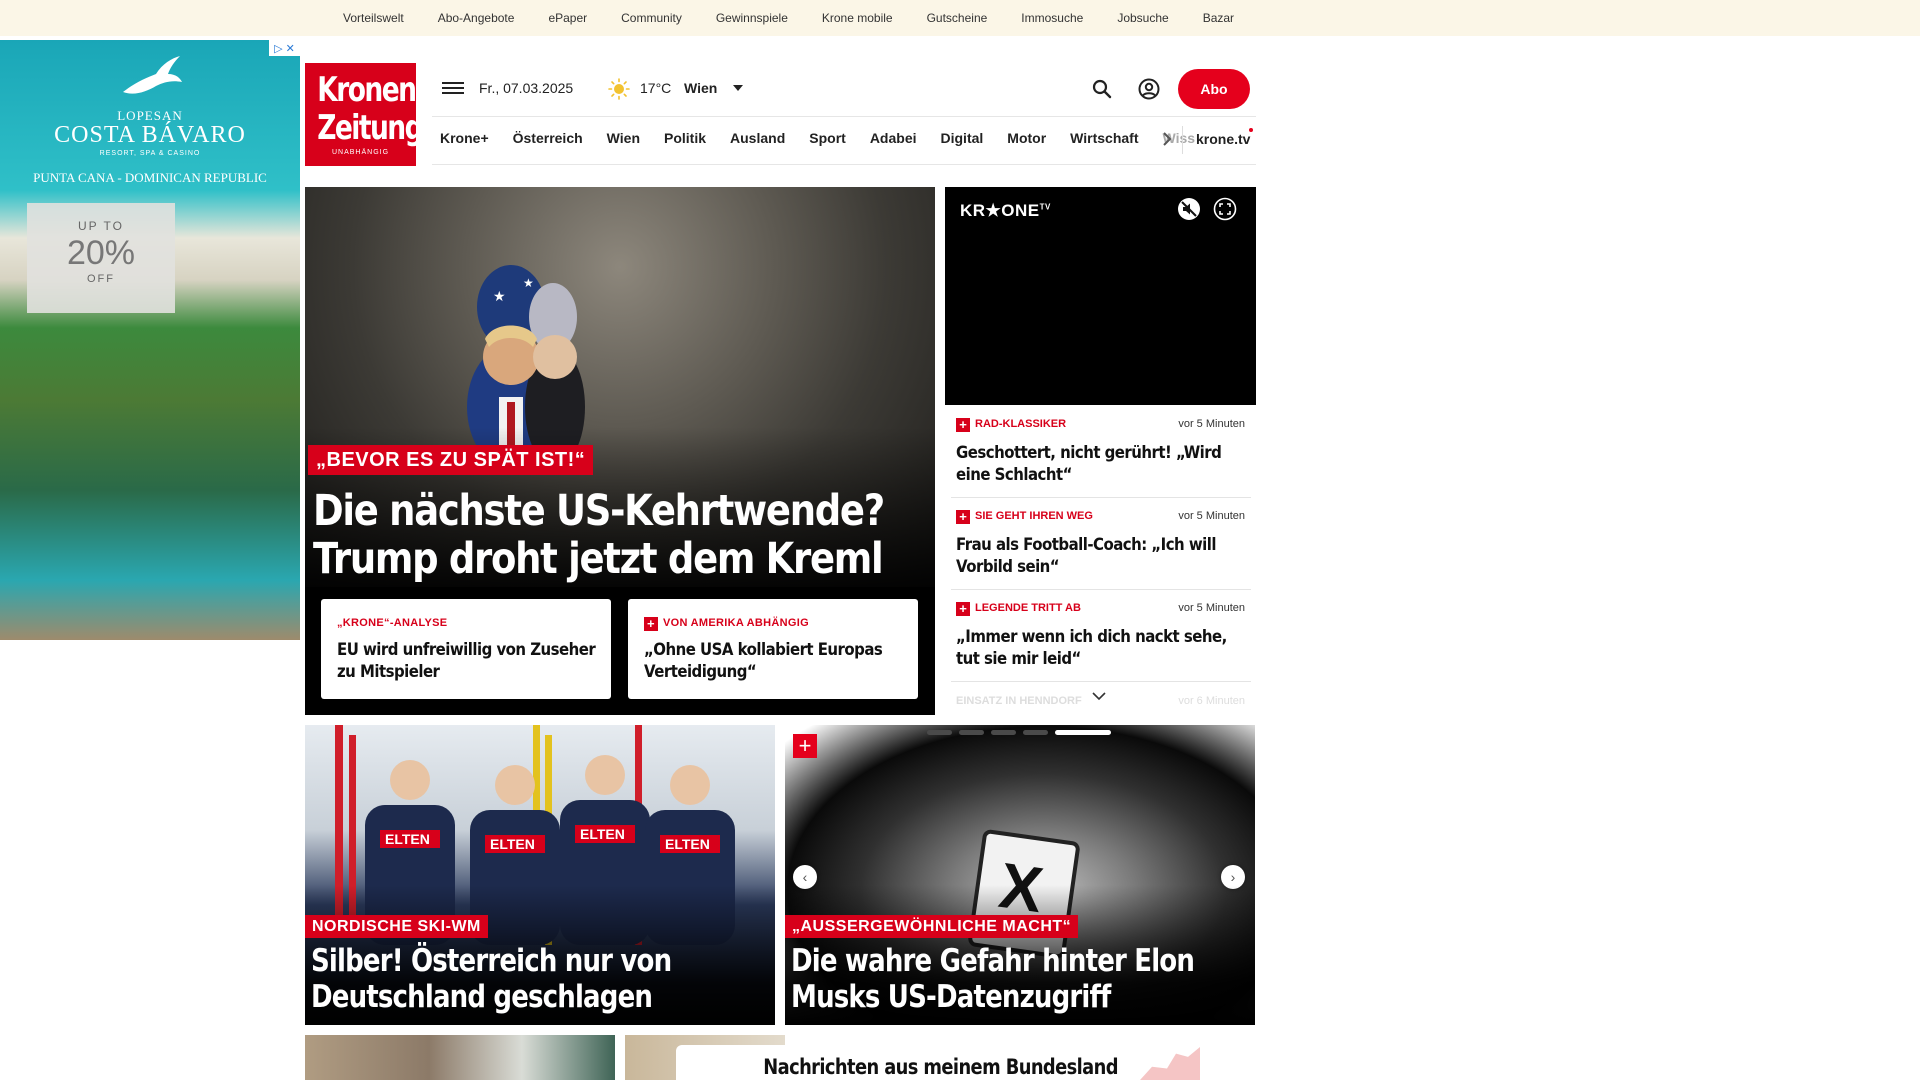  I want to click on hamburger-menu-icon, so click(453, 88).